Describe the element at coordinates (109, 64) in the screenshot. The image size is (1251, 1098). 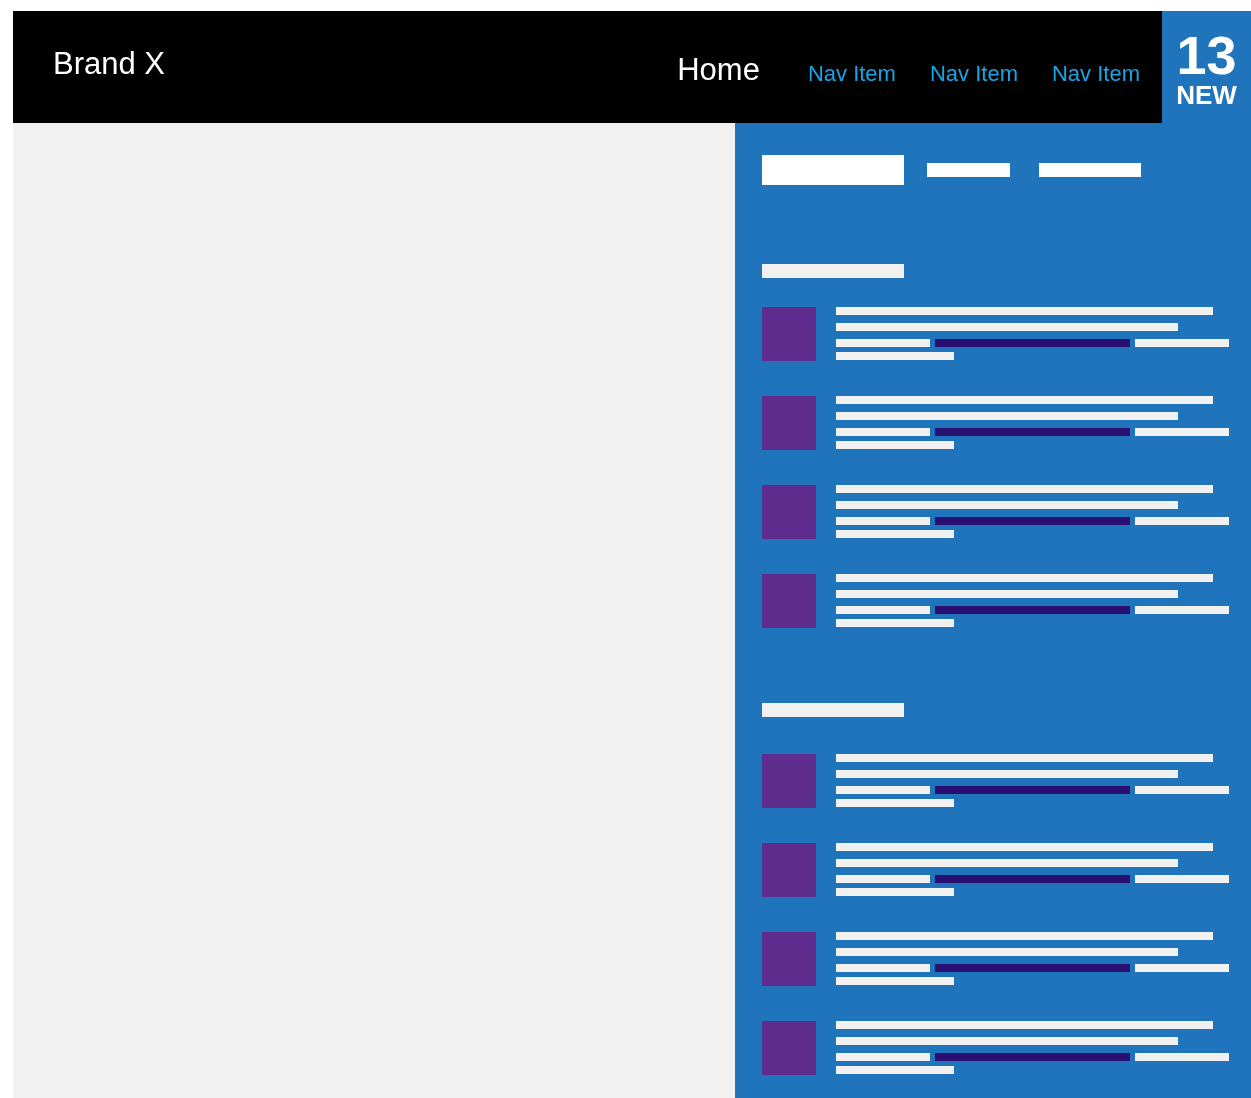
I see `brand-name: Brand X` at that location.